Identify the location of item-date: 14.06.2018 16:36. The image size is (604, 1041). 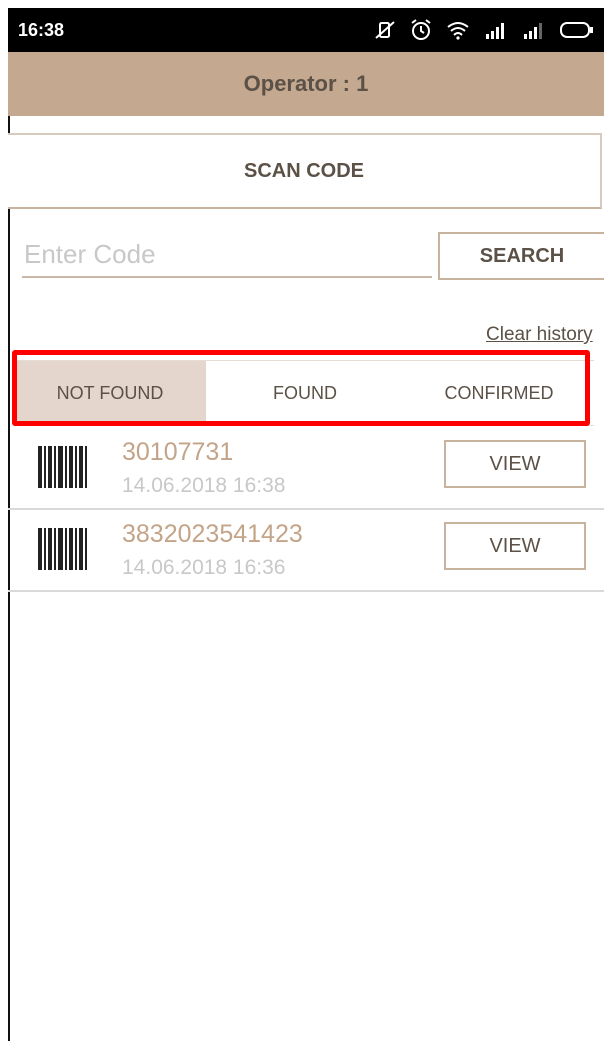
(204, 567).